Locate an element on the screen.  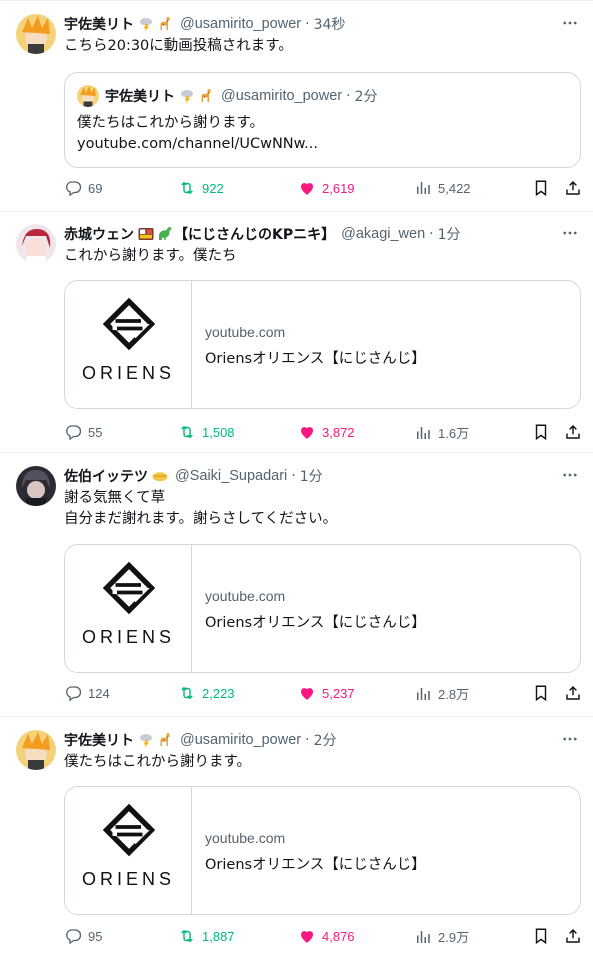
action-bar: 95 1,887 4,876 2.9万 is located at coordinates (324, 937).